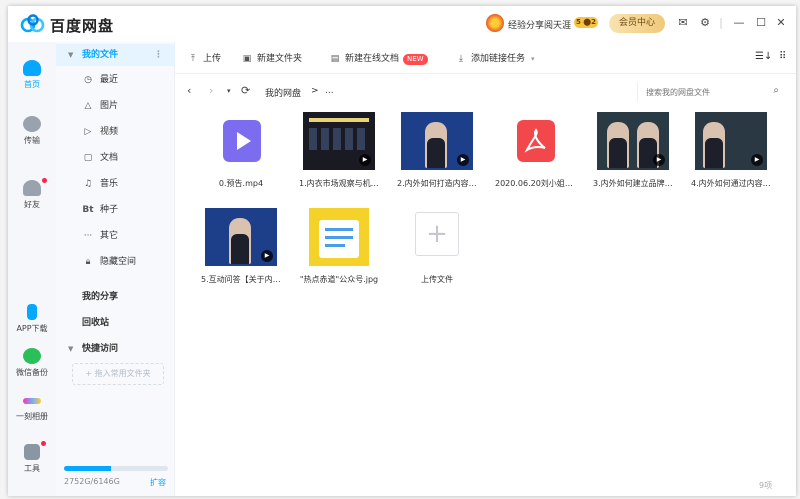 This screenshot has width=800, height=499. I want to click on rail-label: 传输, so click(32, 140).